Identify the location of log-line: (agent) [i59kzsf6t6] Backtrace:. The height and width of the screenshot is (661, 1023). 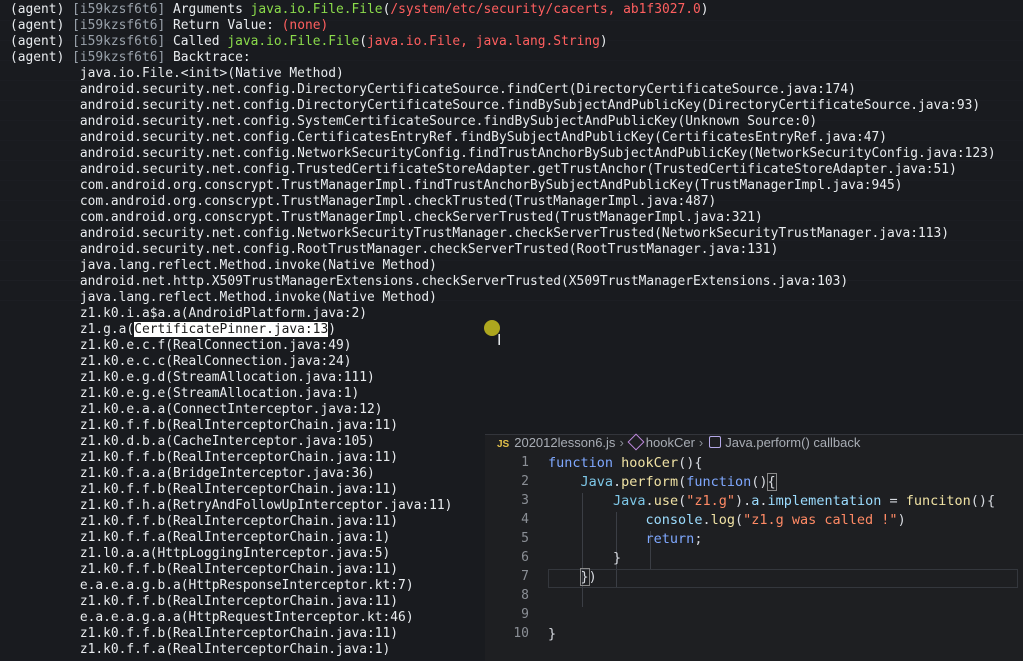
(130, 57).